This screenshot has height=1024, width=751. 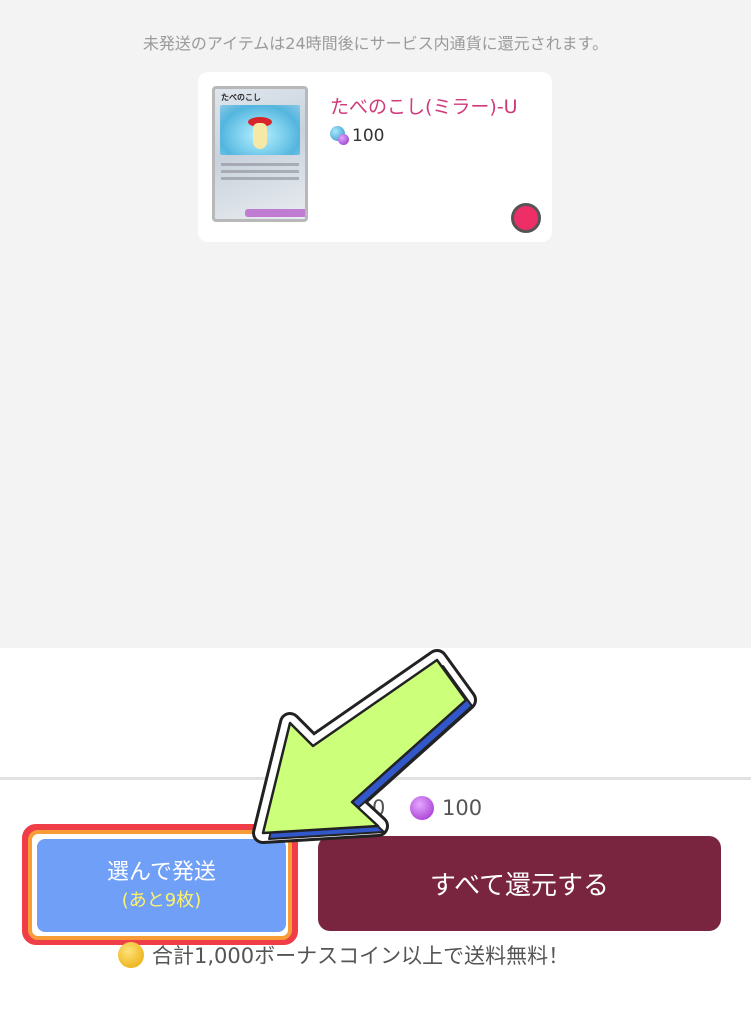 I want to click on bottom-panel-divider, so click(x=375, y=778).